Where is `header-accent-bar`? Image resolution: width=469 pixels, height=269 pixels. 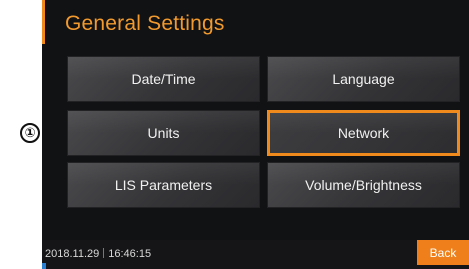 header-accent-bar is located at coordinates (43, 22).